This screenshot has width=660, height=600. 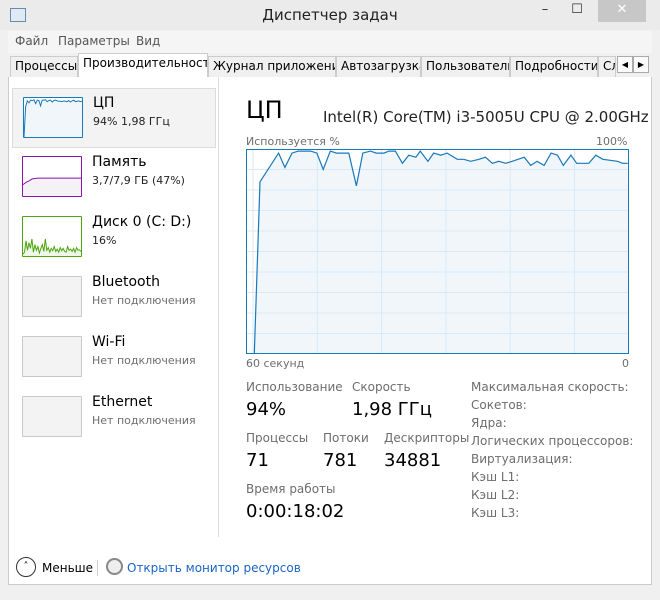 What do you see at coordinates (143, 65) in the screenshot?
I see `tab-performance: Производительность` at bounding box center [143, 65].